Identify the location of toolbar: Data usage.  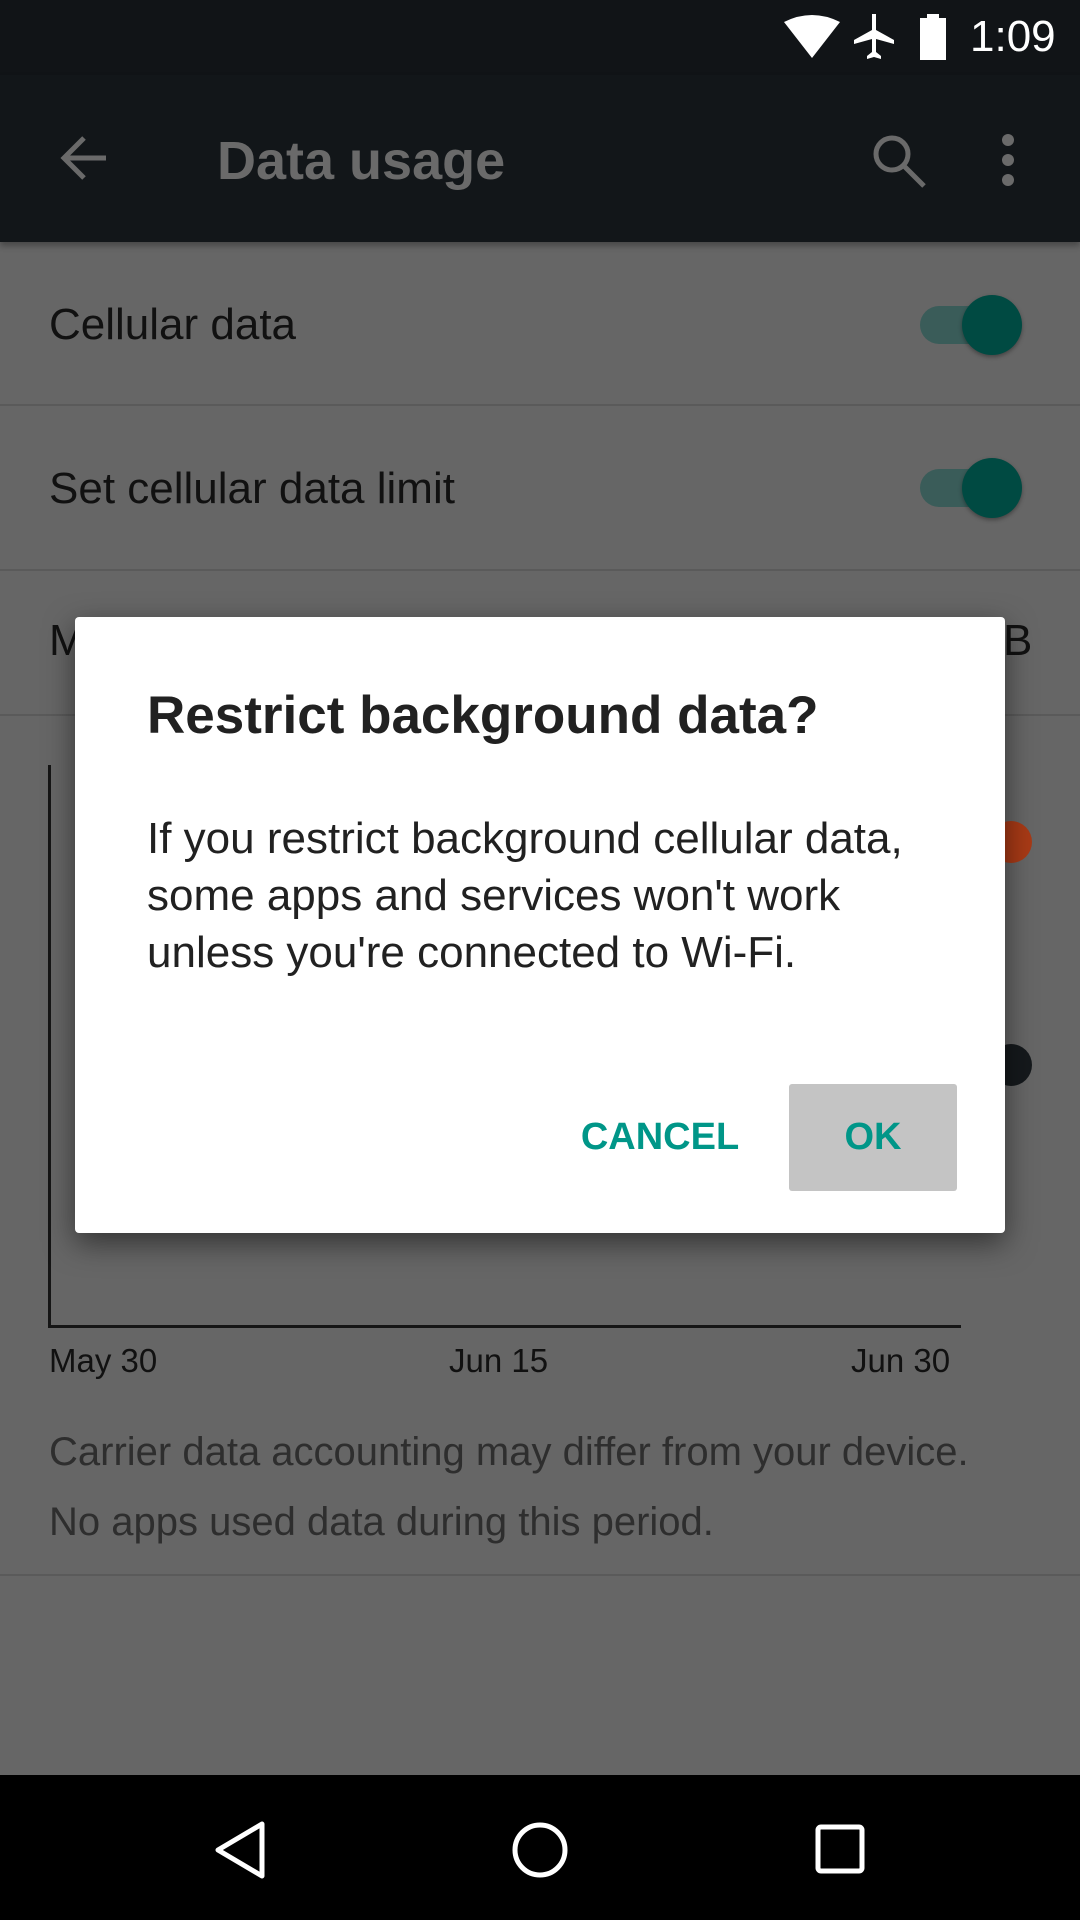
(540, 158).